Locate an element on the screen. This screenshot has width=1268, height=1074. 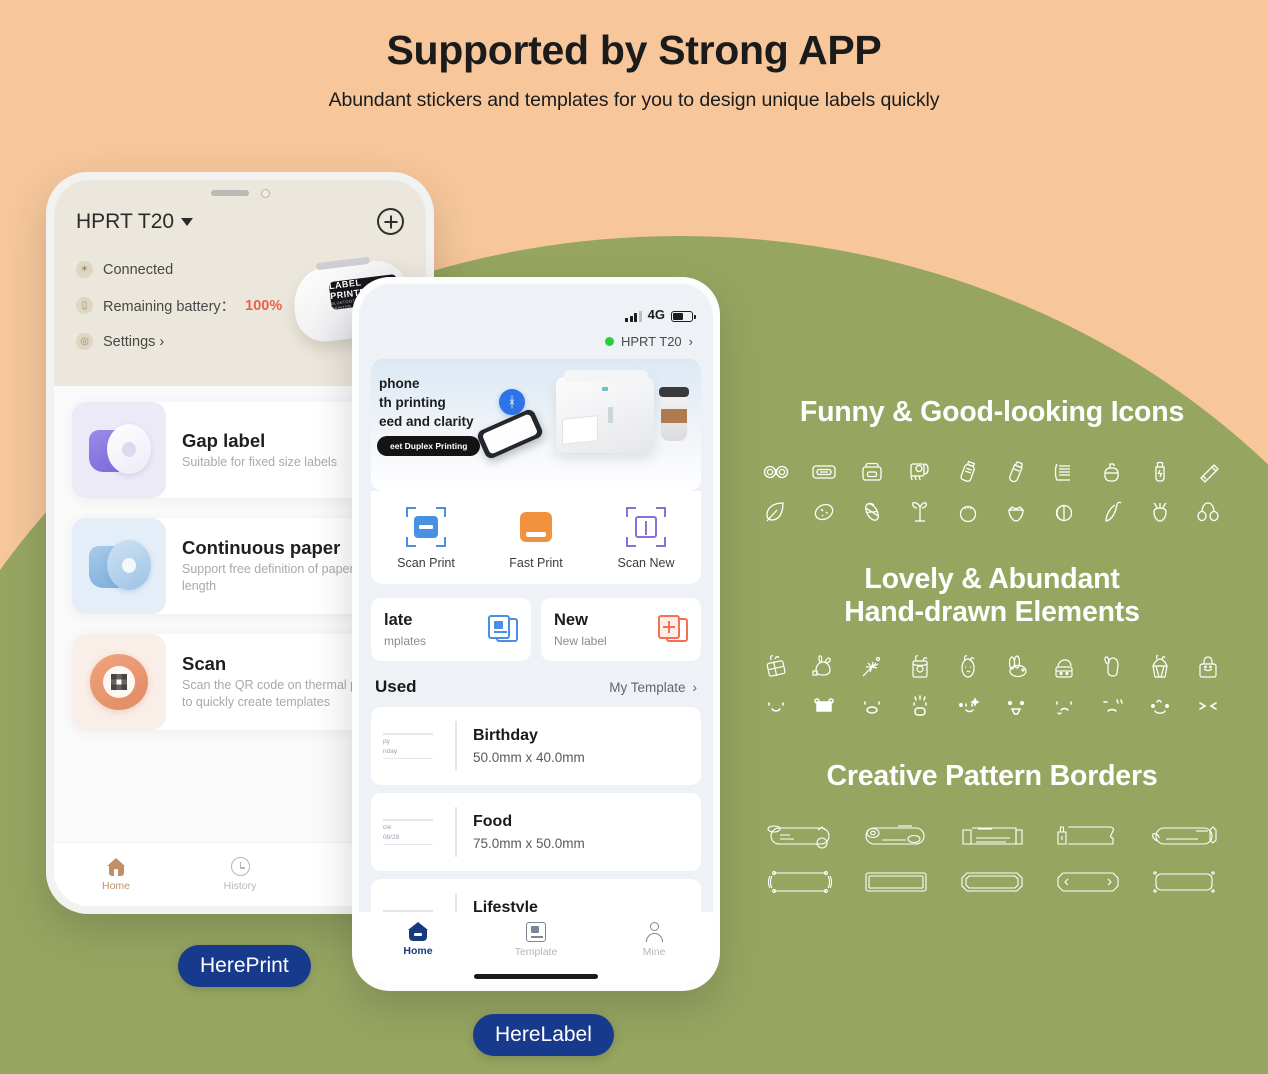
face-surprised-icon is located at coordinates (872, 706).